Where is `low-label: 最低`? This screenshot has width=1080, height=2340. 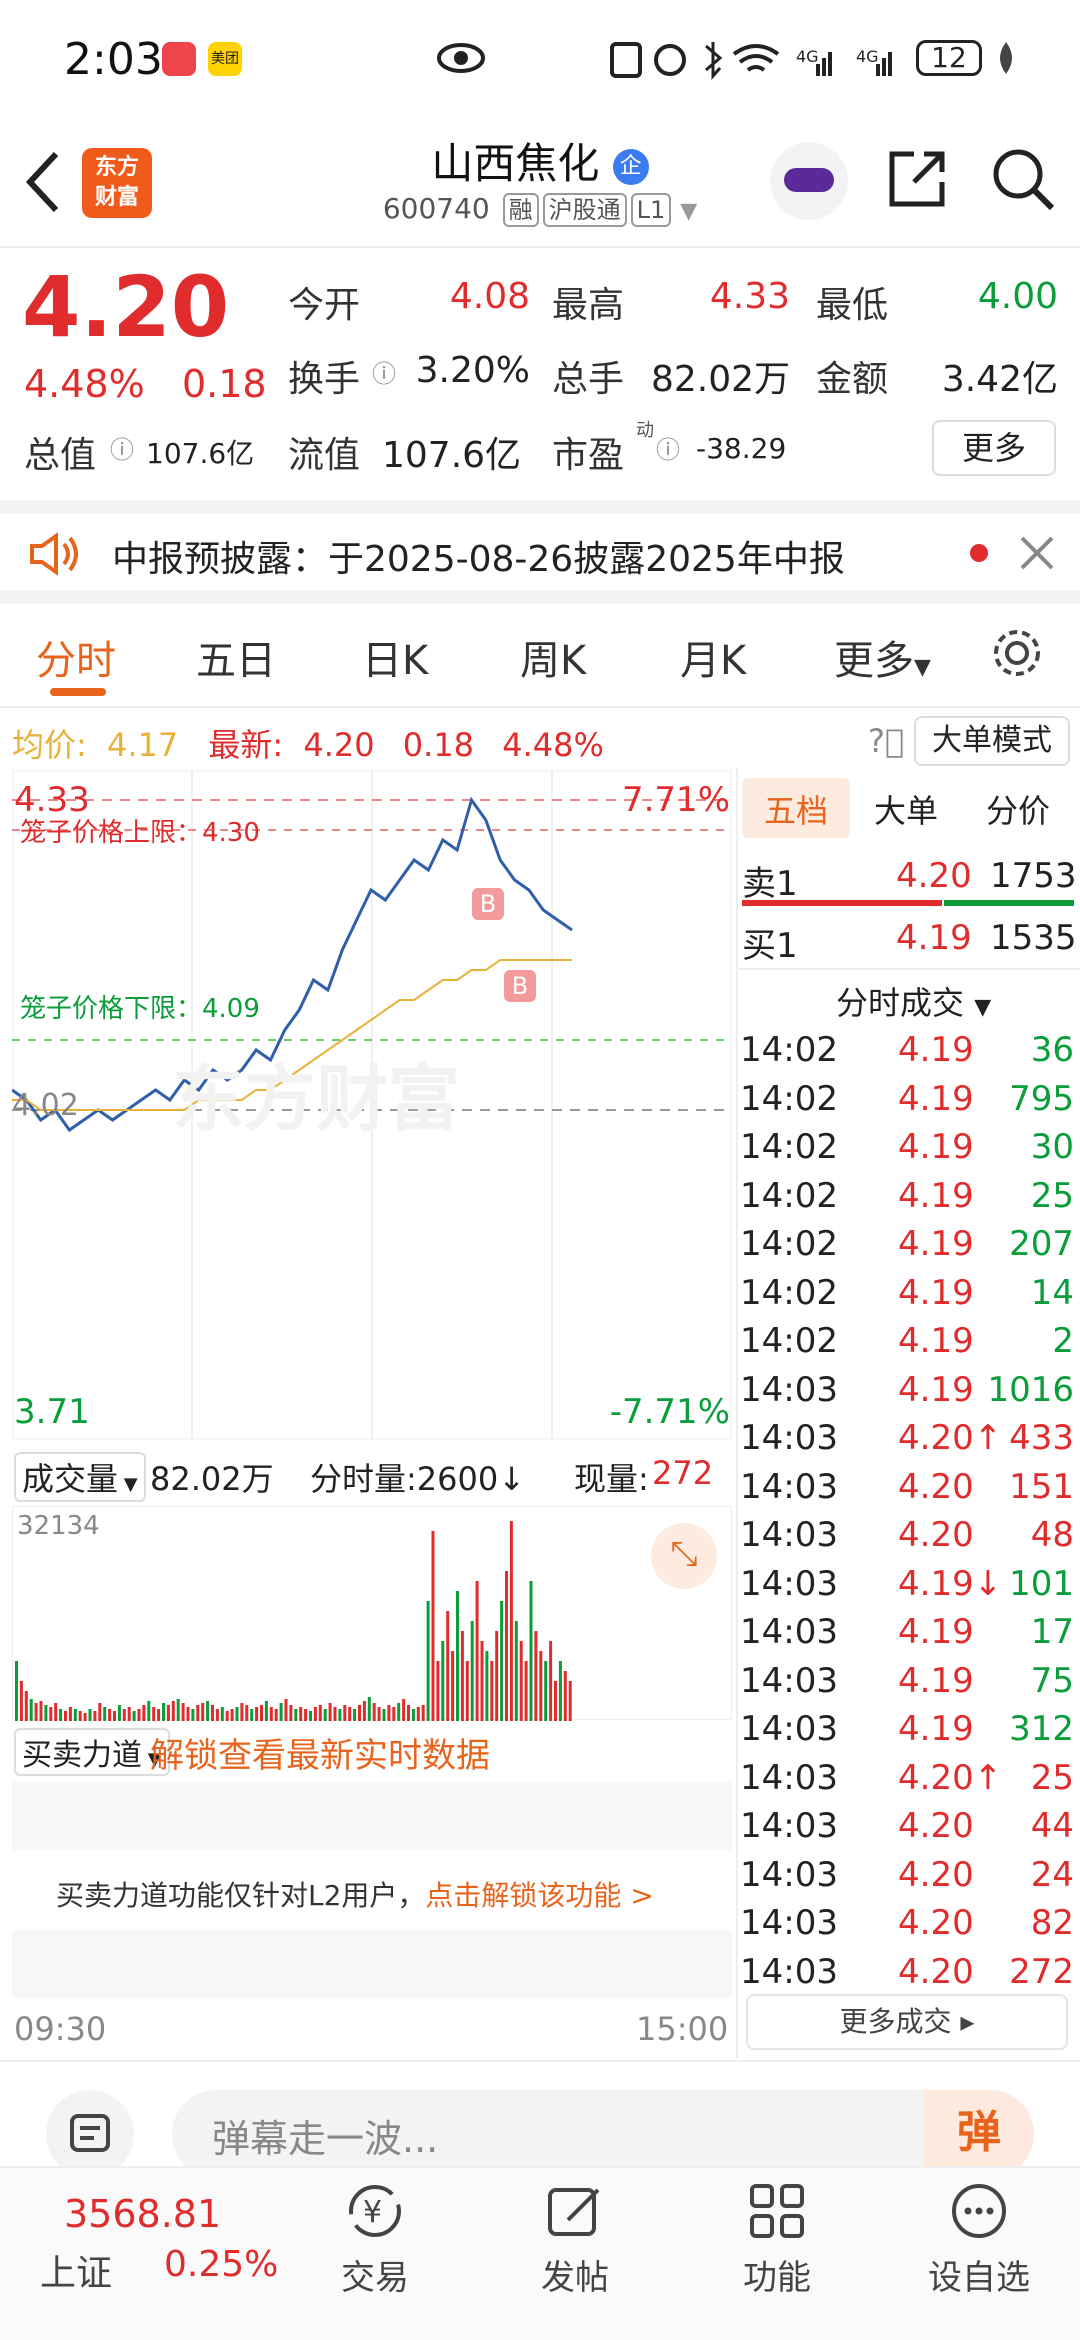 low-label: 最低 is located at coordinates (852, 305).